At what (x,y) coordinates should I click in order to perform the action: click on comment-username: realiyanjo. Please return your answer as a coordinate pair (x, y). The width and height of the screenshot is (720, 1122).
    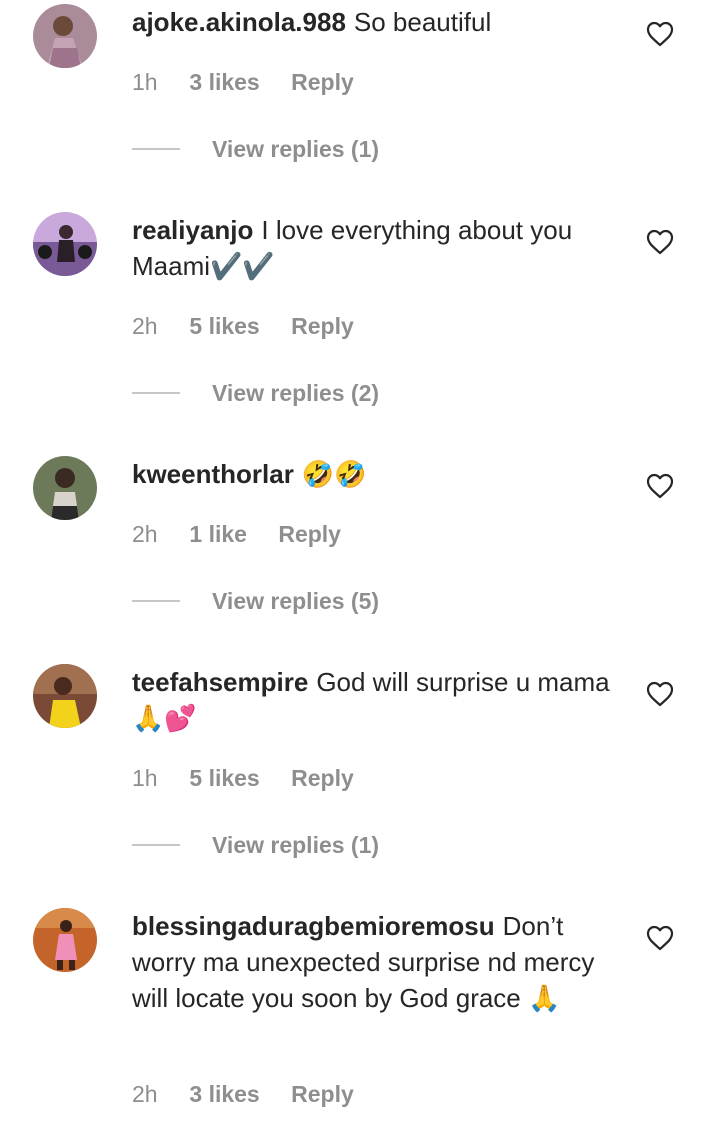
    Looking at the image, I should click on (192, 230).